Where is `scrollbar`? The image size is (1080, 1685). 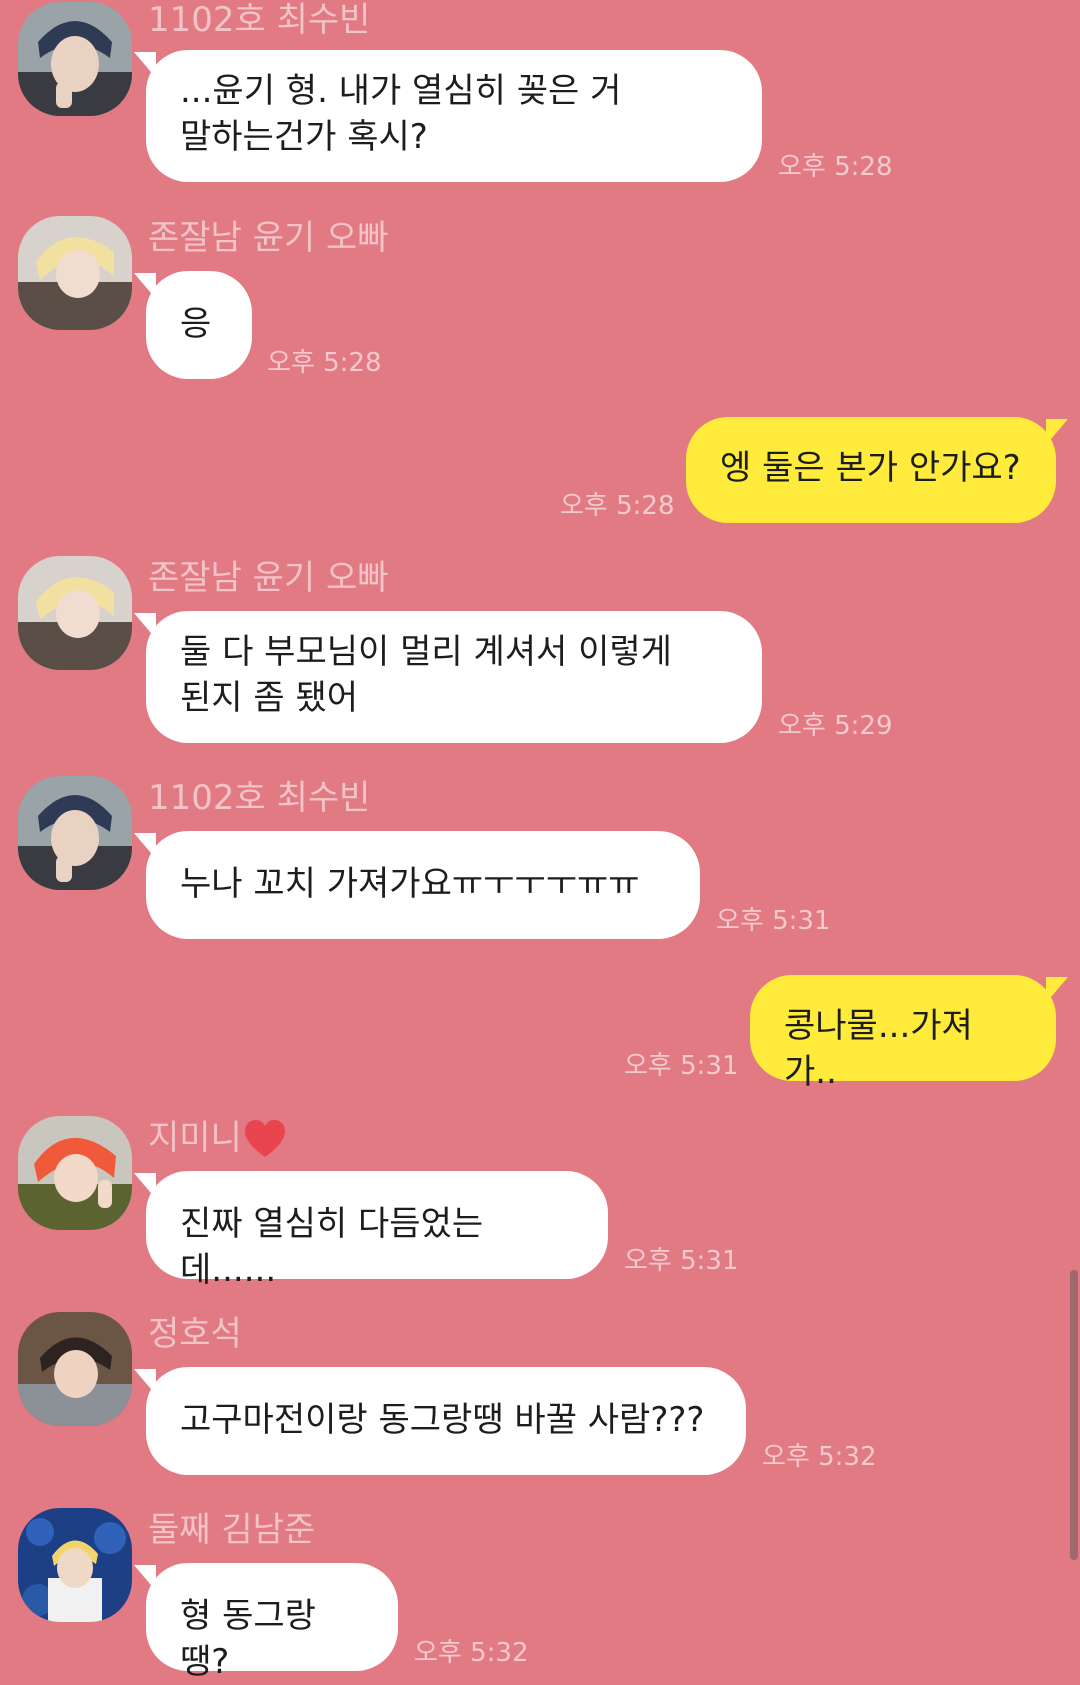 scrollbar is located at coordinates (1074, 1415).